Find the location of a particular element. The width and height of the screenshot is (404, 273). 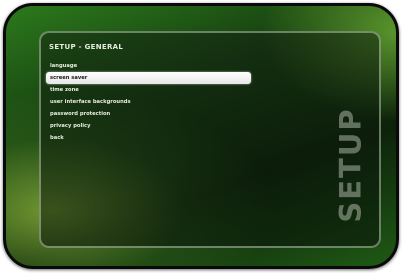

menu-item-user-interface-backgrounds: user interface backgrounds is located at coordinates (146, 102).